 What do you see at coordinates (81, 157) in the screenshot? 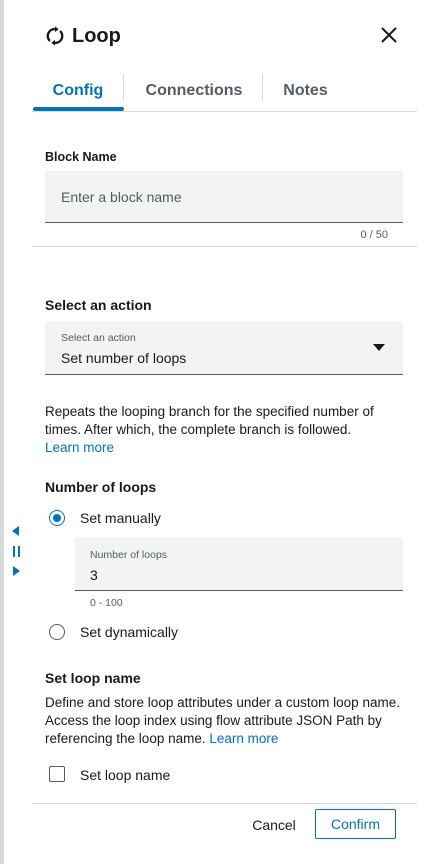
I see `block-name-label: Block Name` at bounding box center [81, 157].